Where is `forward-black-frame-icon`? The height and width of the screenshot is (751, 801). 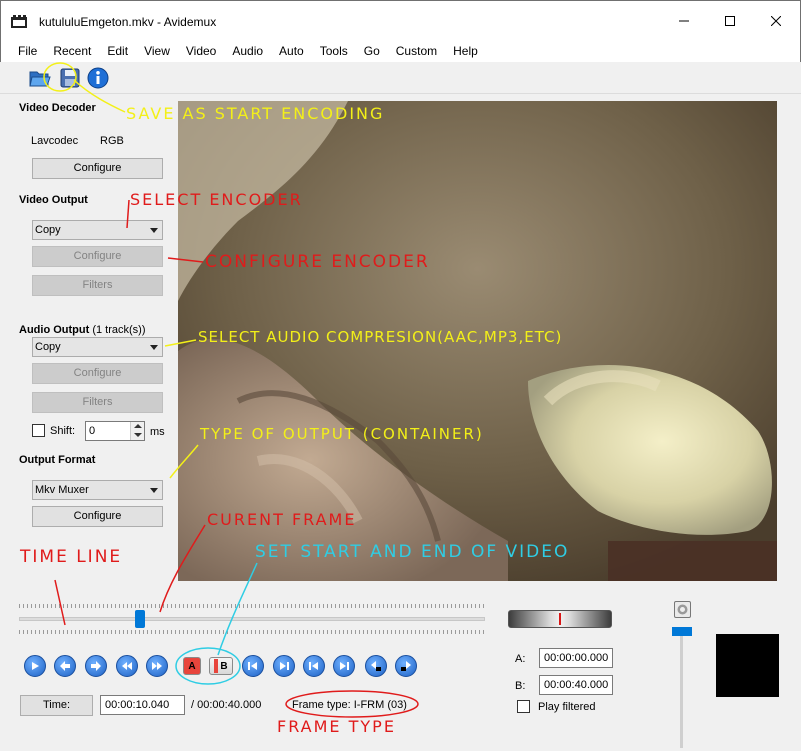
forward-black-frame-icon is located at coordinates (406, 666).